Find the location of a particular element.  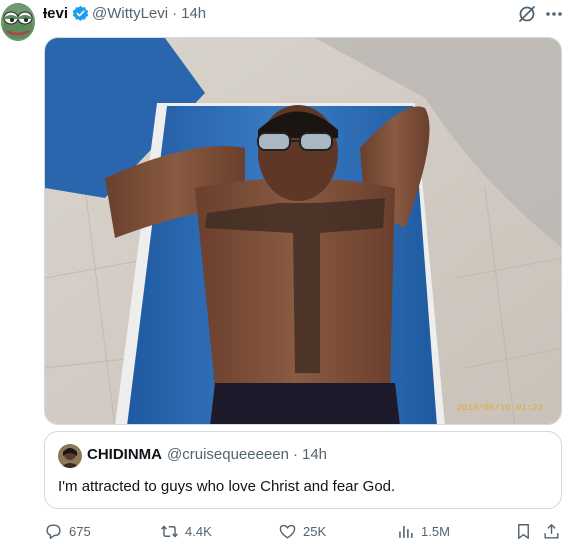

quote-author-handle: @cruisequeeeeen is located at coordinates (228, 454).